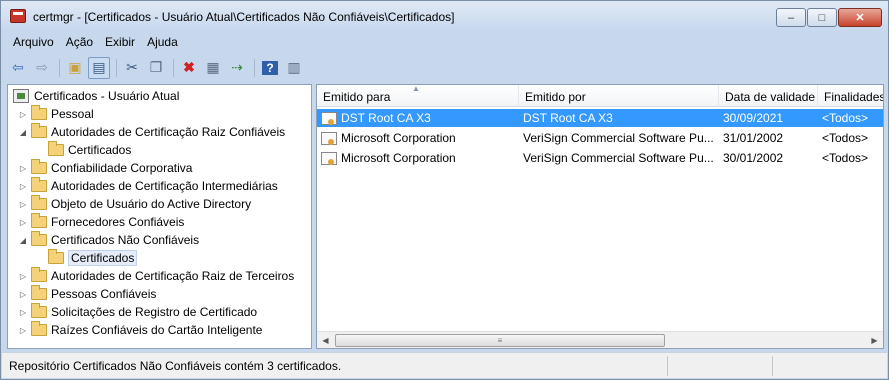 The height and width of the screenshot is (380, 889). Describe the element at coordinates (162, 43) in the screenshot. I see `menu-ajuda: Ajuda` at that location.